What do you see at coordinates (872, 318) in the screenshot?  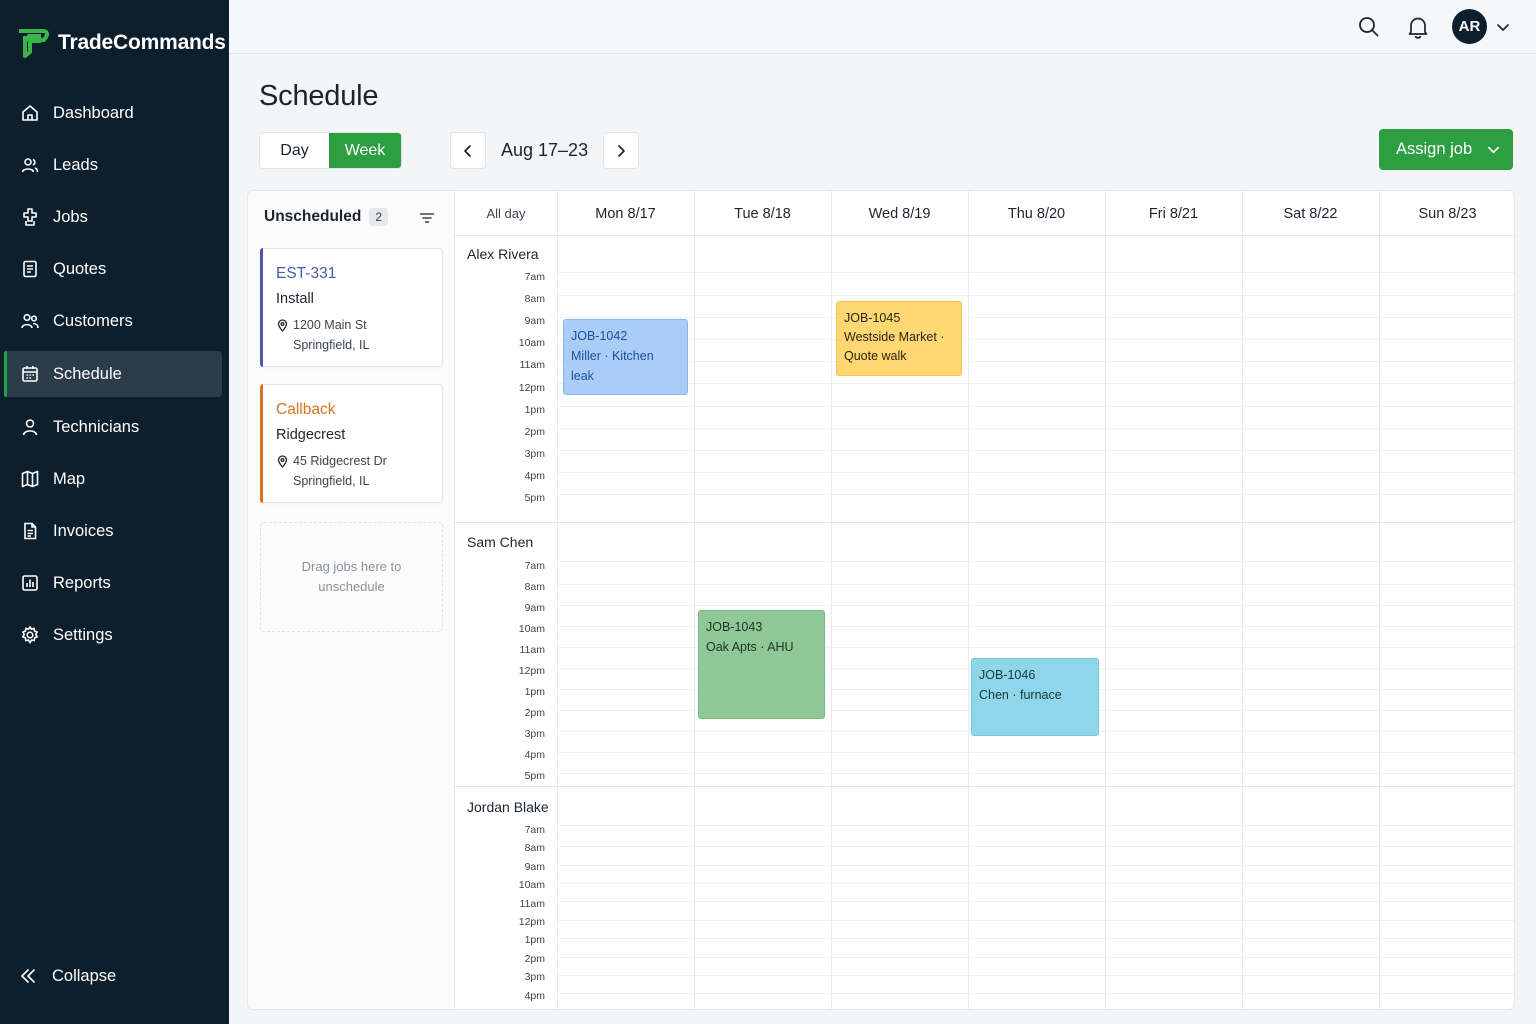 I see `event-id: JOB-1045` at bounding box center [872, 318].